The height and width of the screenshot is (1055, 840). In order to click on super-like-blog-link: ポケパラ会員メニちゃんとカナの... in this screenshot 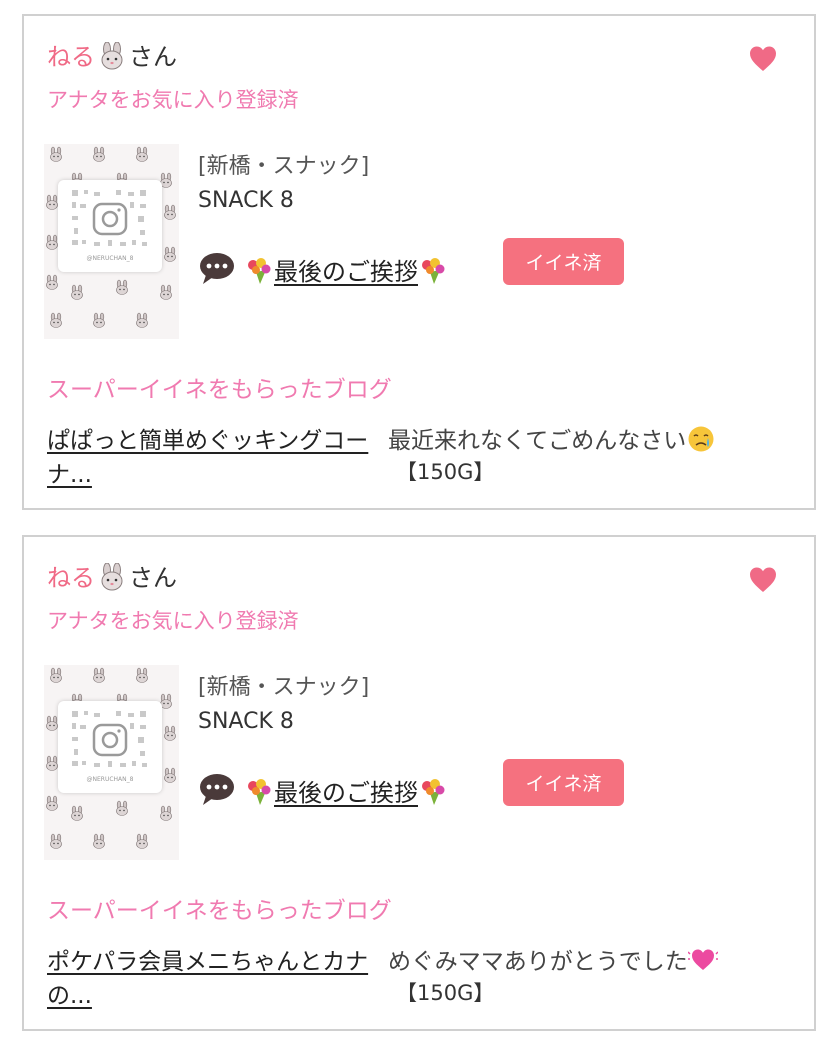, I will do `click(217, 979)`.